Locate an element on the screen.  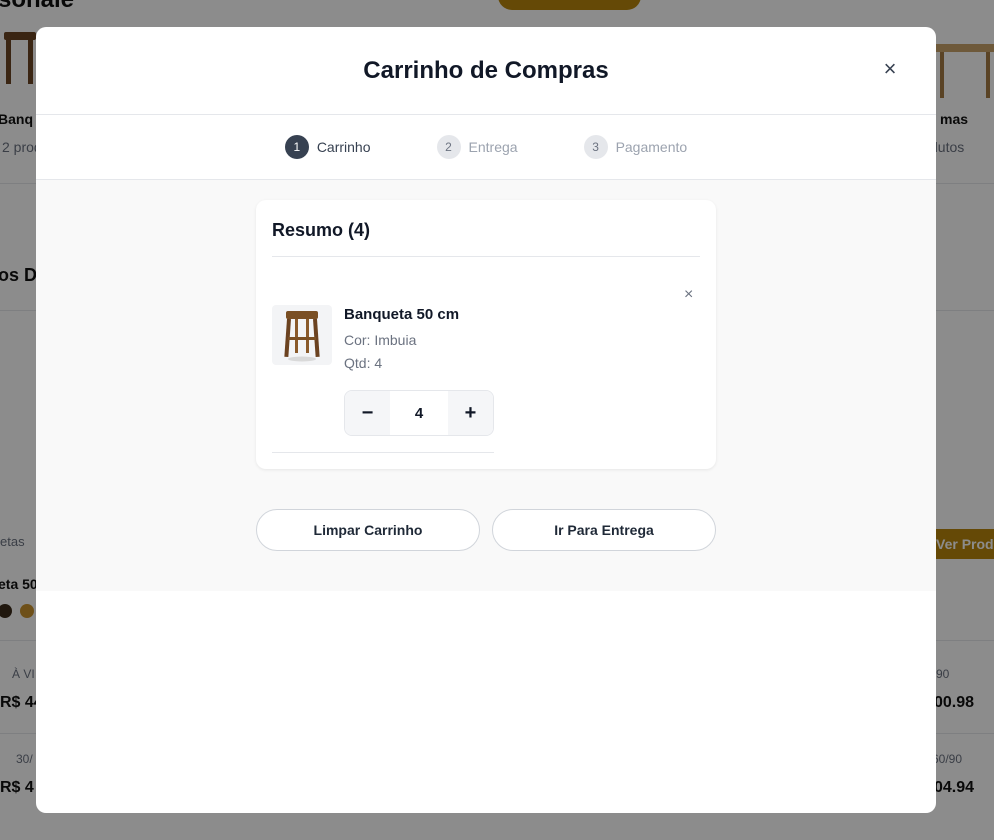
step-payment: 3 Pagamento is located at coordinates (635, 147).